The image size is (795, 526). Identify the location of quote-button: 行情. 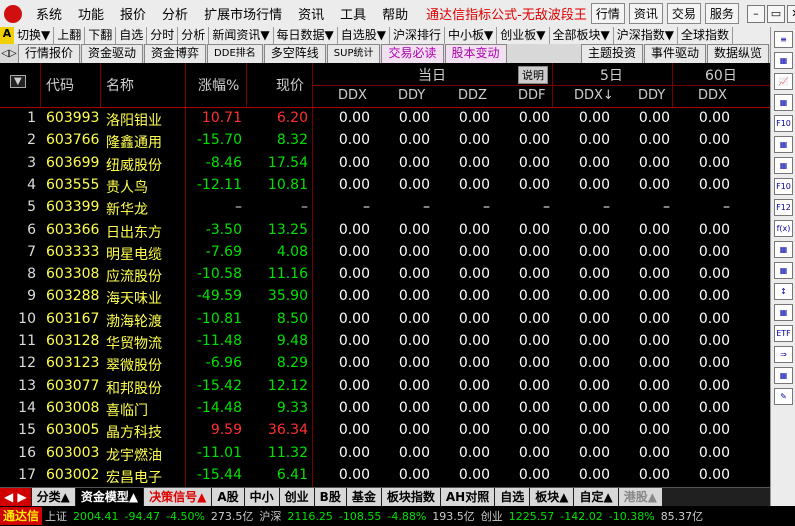
(607, 13).